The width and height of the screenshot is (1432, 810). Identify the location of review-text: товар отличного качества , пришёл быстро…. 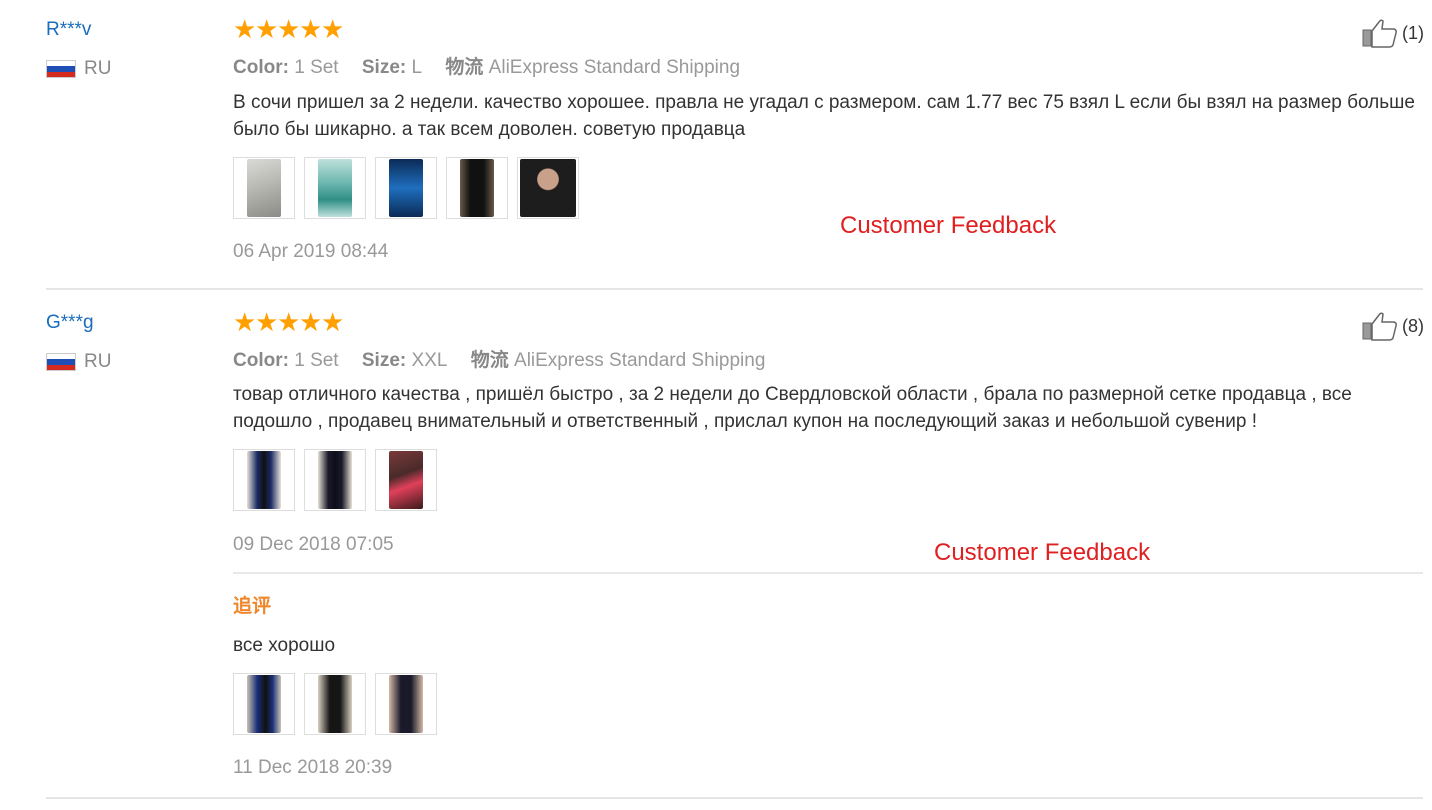
(792, 408).